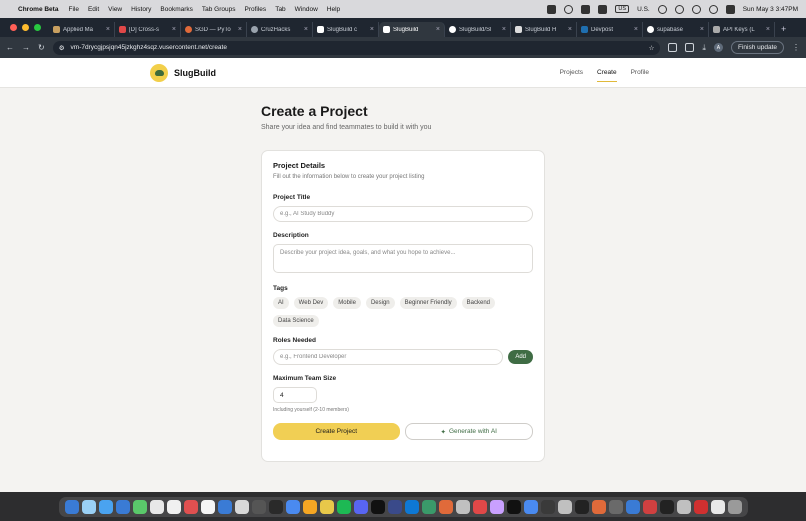 The height and width of the screenshot is (521, 806). What do you see at coordinates (552, 9) in the screenshot?
I see `notion-icon` at bounding box center [552, 9].